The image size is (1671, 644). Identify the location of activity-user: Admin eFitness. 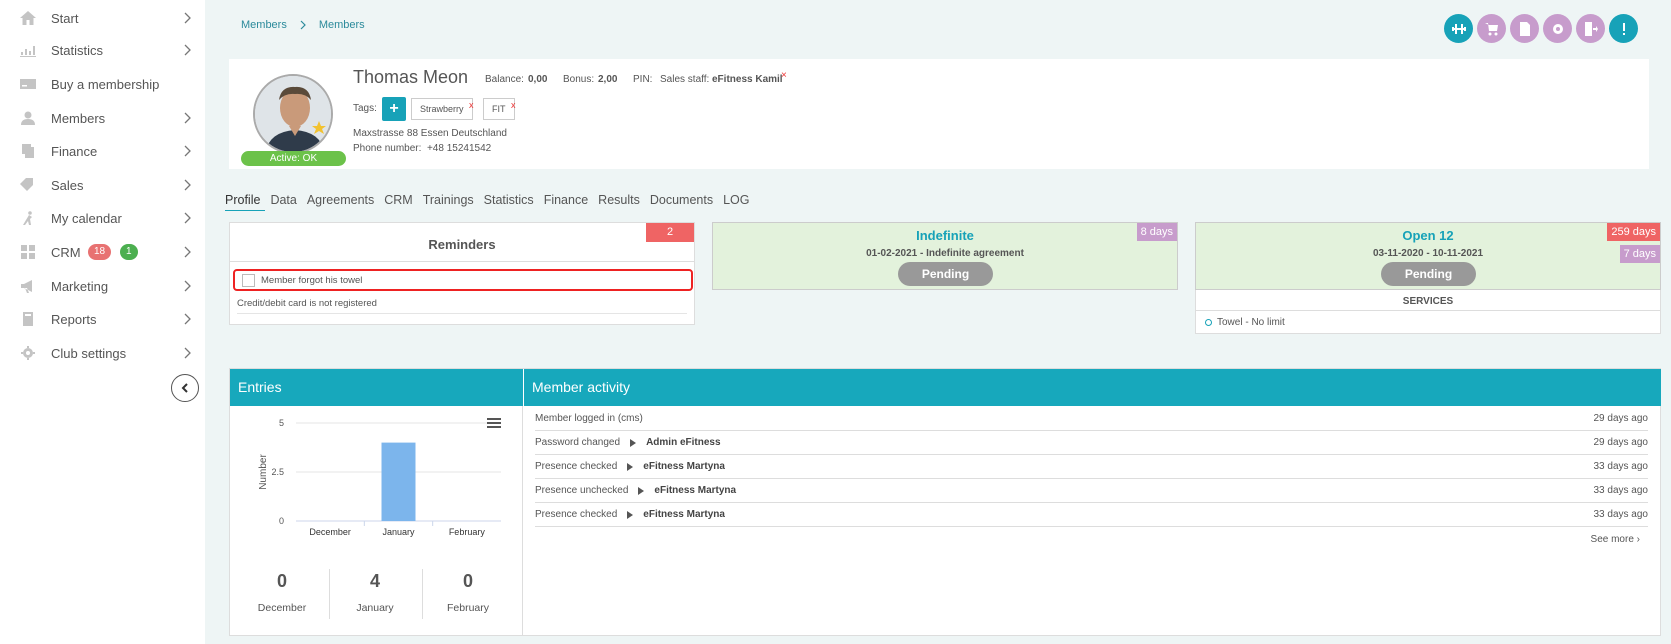
(683, 442).